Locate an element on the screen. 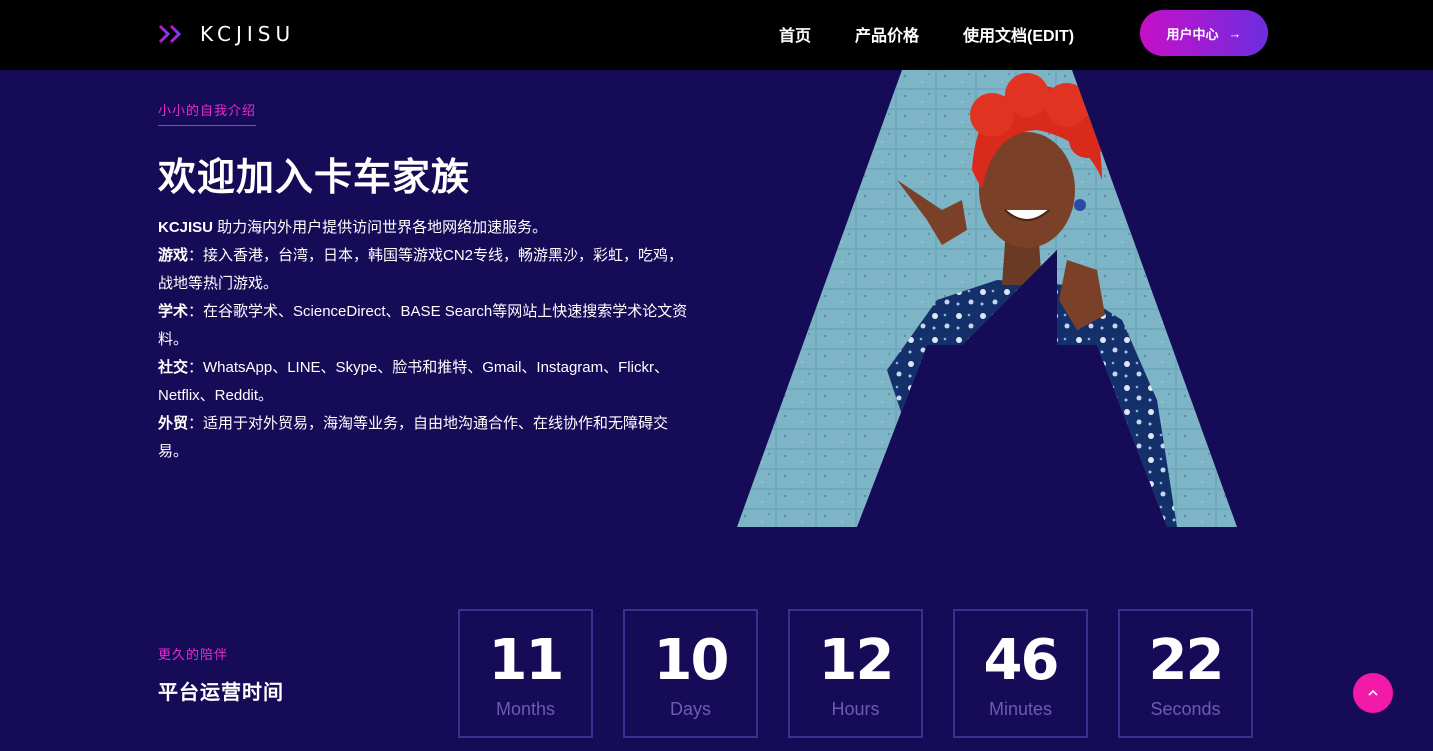 Image resolution: width=1433 pixels, height=751 pixels. logo: KCJISU is located at coordinates (226, 34).